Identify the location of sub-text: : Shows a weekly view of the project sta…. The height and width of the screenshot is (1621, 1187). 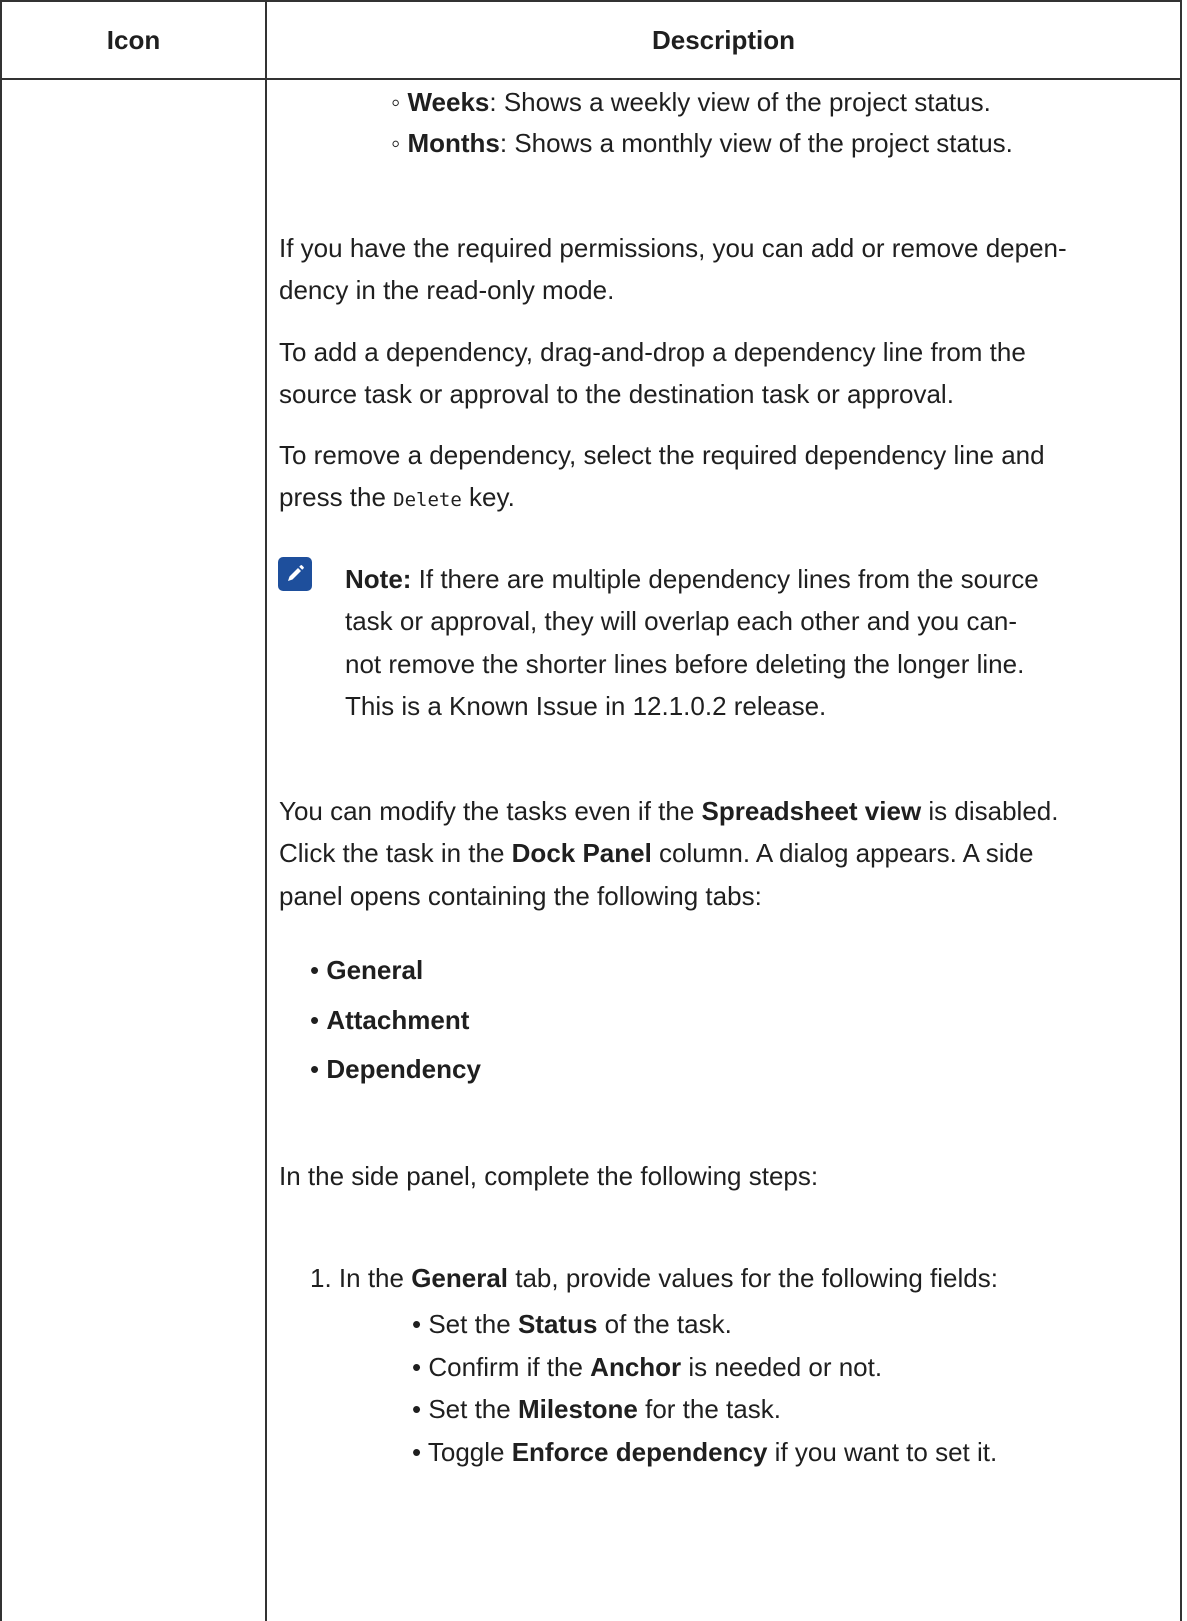
(740, 102).